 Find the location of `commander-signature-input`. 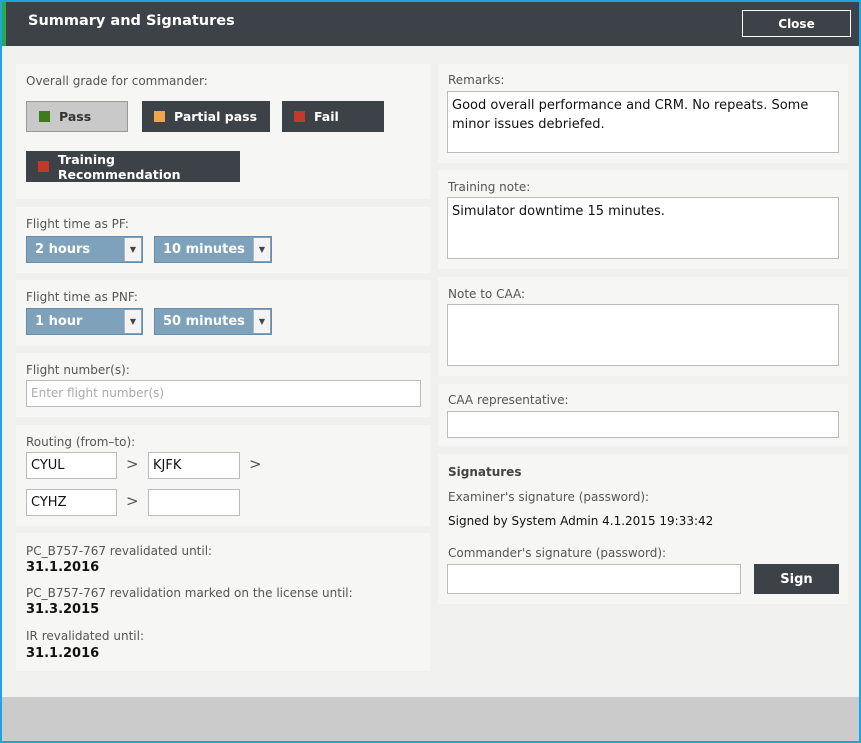

commander-signature-input is located at coordinates (594, 579).